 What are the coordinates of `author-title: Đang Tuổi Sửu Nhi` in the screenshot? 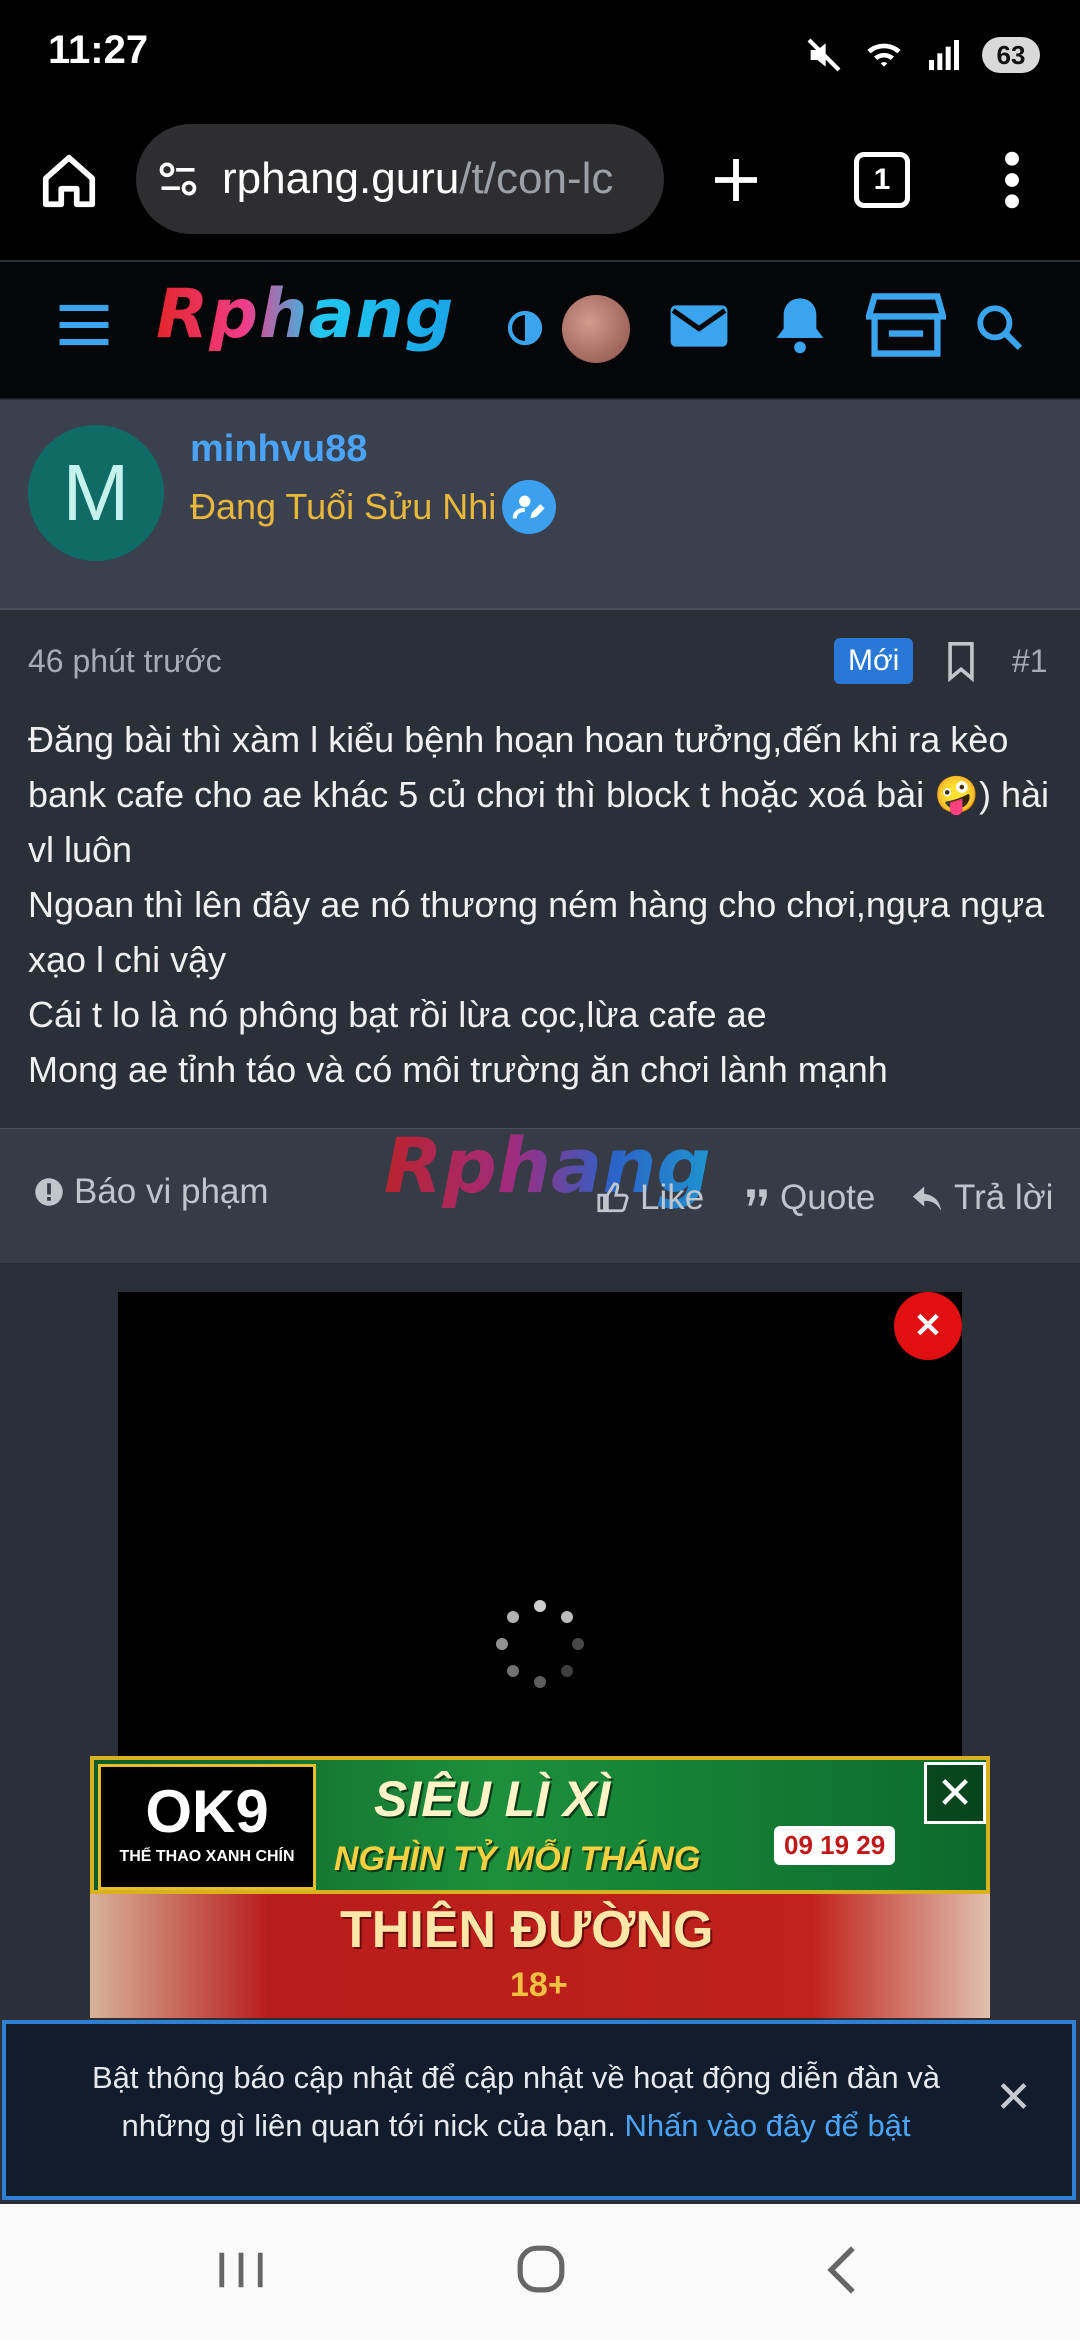 It's located at (343, 506).